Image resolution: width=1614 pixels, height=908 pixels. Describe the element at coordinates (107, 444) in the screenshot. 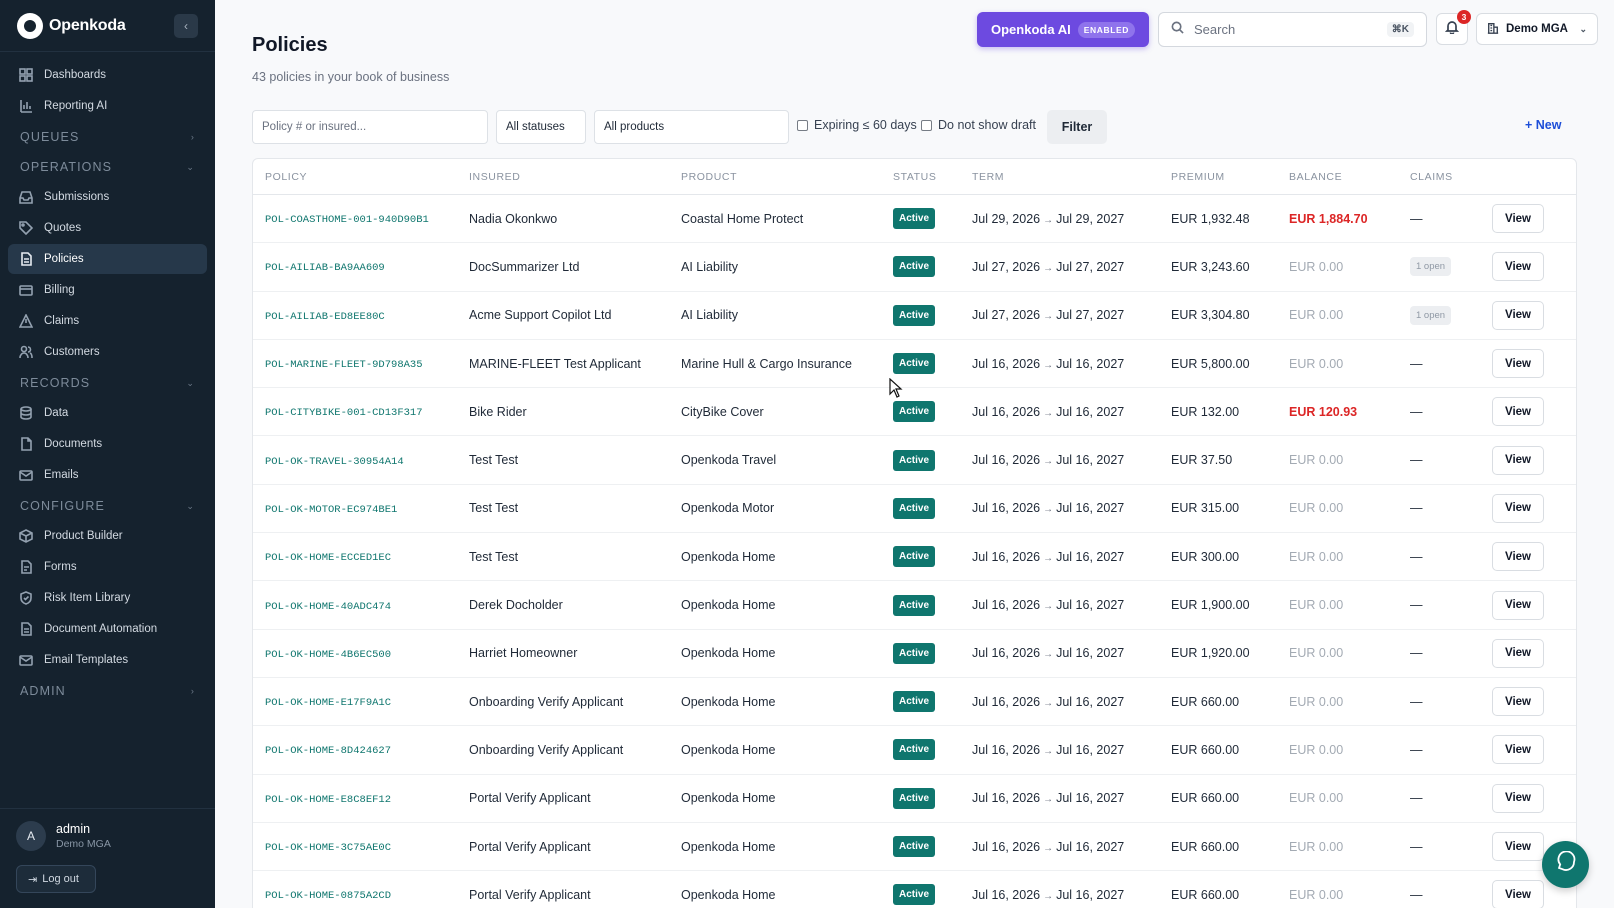

I see `sidebar-item-documents: Documents` at that location.